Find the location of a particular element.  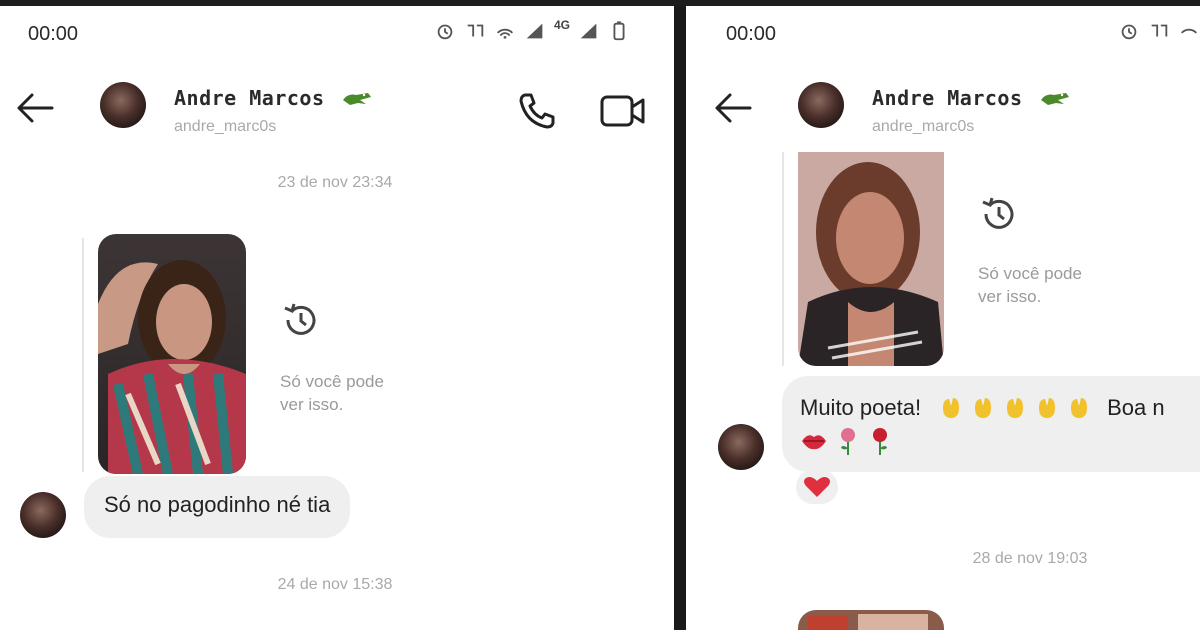

message-text: Só no pagodinho né tia is located at coordinates (217, 504).